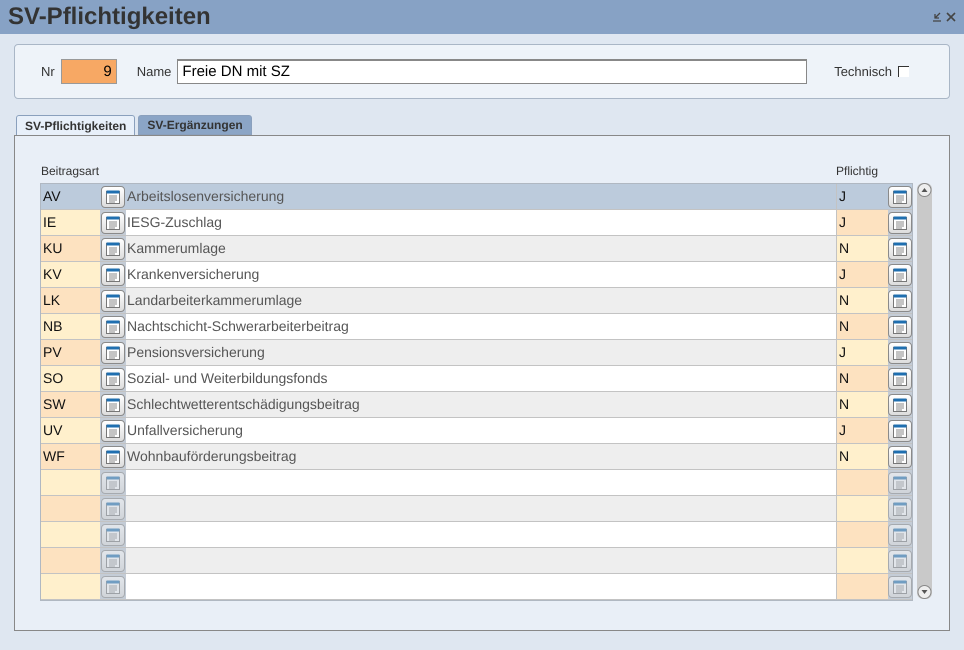 This screenshot has height=650, width=964. Describe the element at coordinates (48, 71) in the screenshot. I see `nr-label: Nr` at that location.